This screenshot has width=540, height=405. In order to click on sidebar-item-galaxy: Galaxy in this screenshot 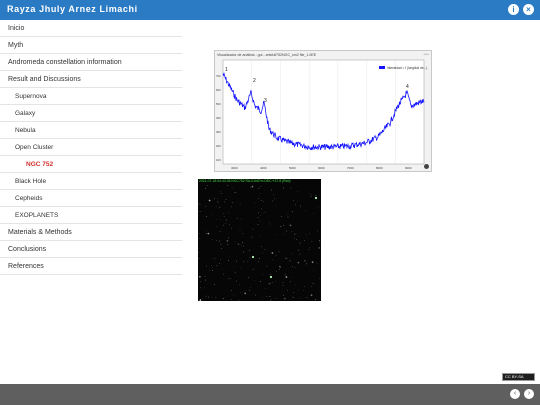, I will do `click(91, 113)`.